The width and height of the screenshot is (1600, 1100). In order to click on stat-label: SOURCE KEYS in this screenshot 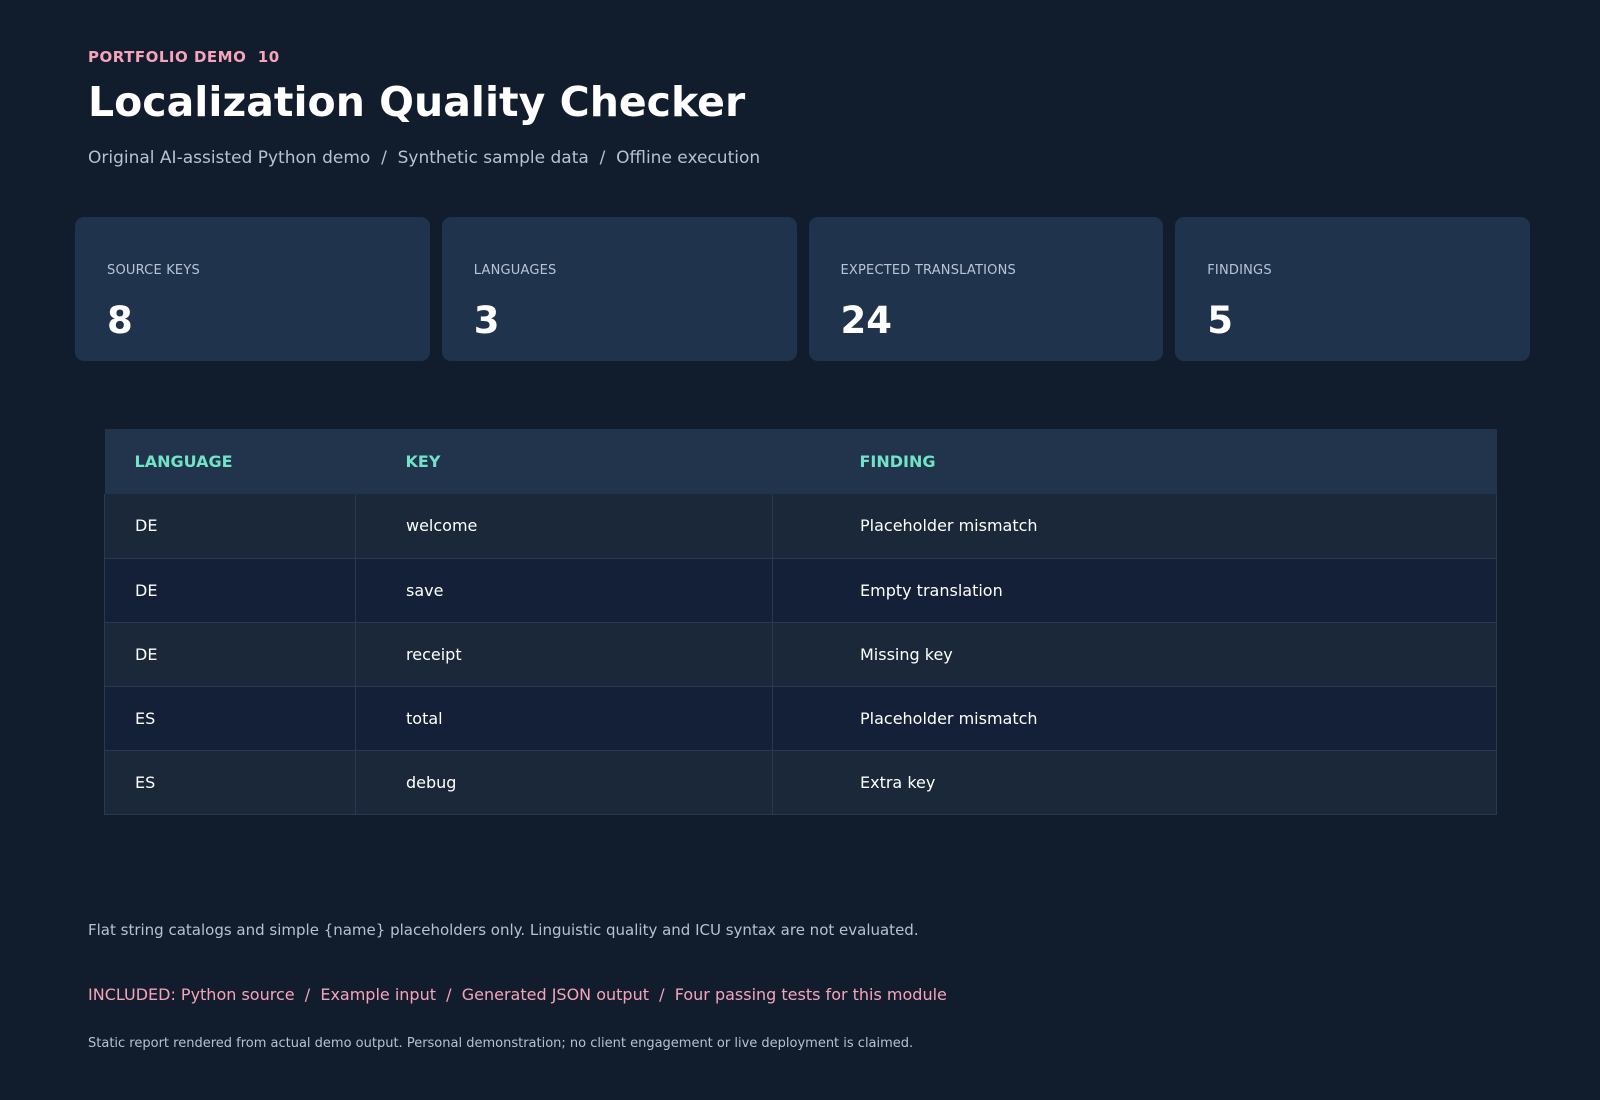, I will do `click(153, 270)`.